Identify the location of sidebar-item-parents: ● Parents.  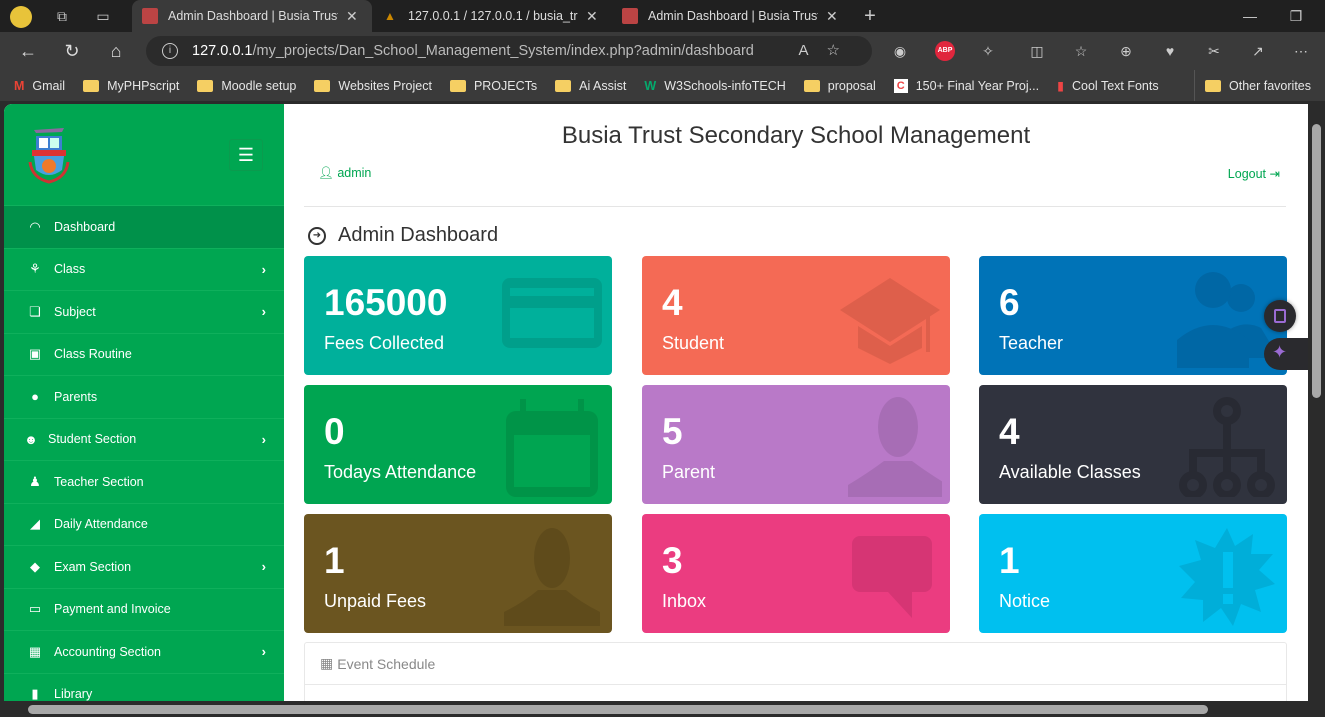
(144, 396).